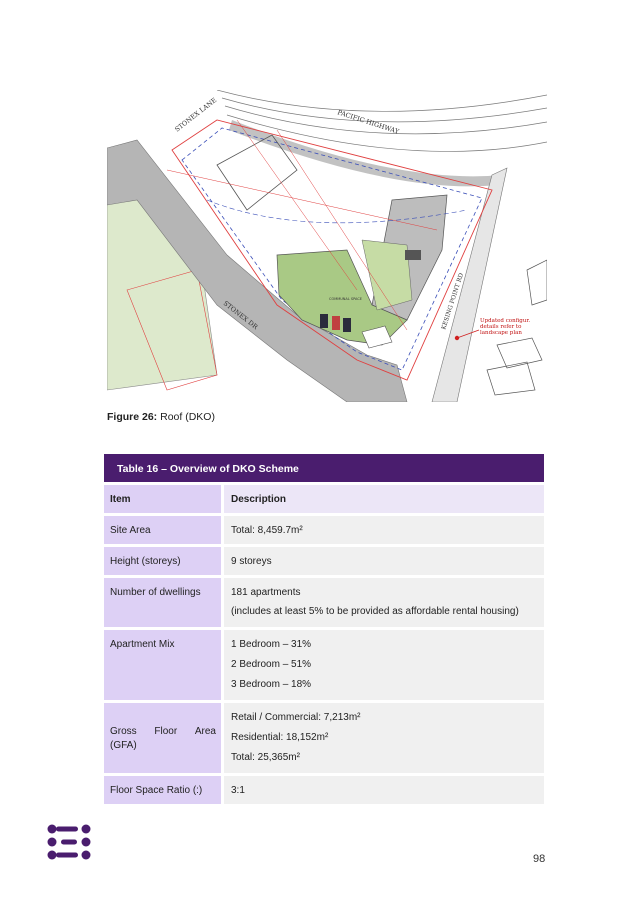 Image resolution: width=638 pixels, height=903 pixels. Describe the element at coordinates (162, 602) in the screenshot. I see `row-label: Number of dwellings` at that location.